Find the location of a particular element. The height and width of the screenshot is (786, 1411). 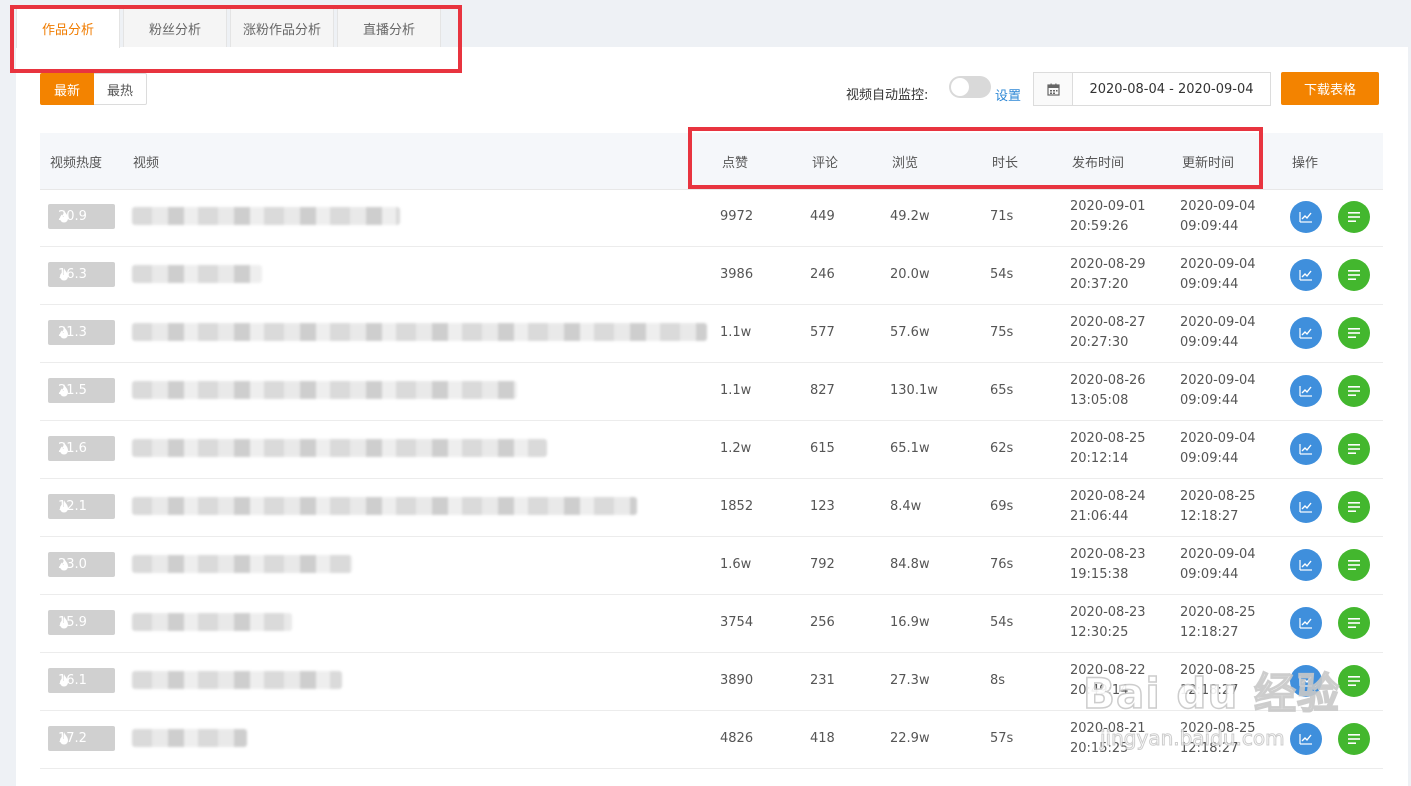

comments-value: 615 is located at coordinates (822, 448).